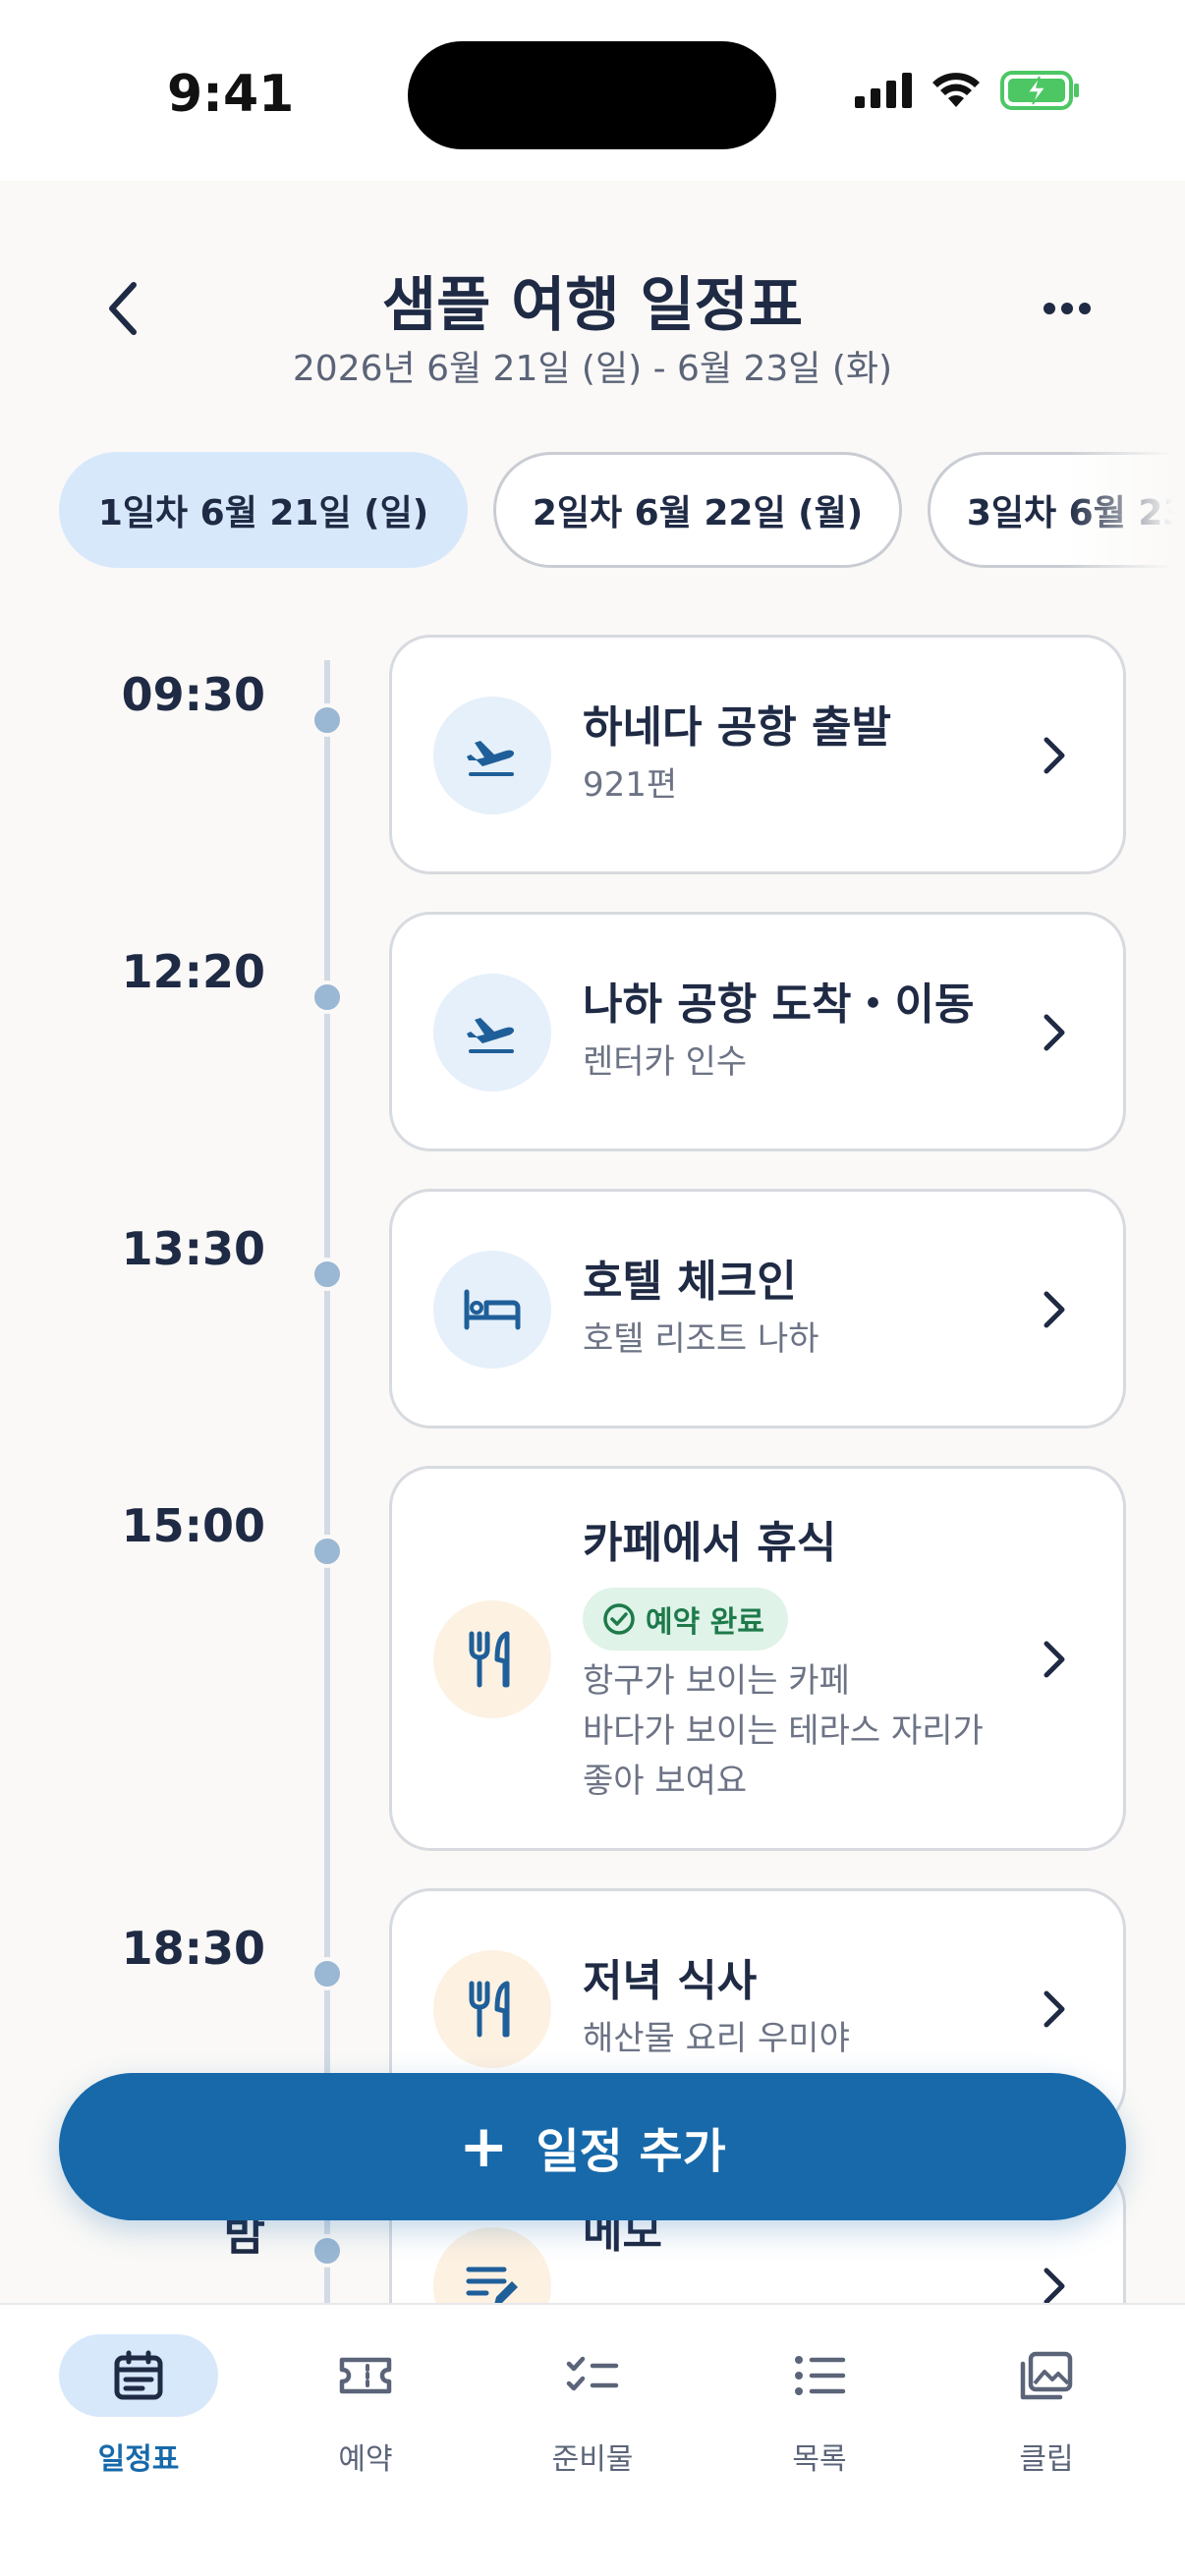 Image resolution: width=1185 pixels, height=2576 pixels. Describe the element at coordinates (690, 1282) in the screenshot. I see `card-title: 호텔 체크인` at that location.